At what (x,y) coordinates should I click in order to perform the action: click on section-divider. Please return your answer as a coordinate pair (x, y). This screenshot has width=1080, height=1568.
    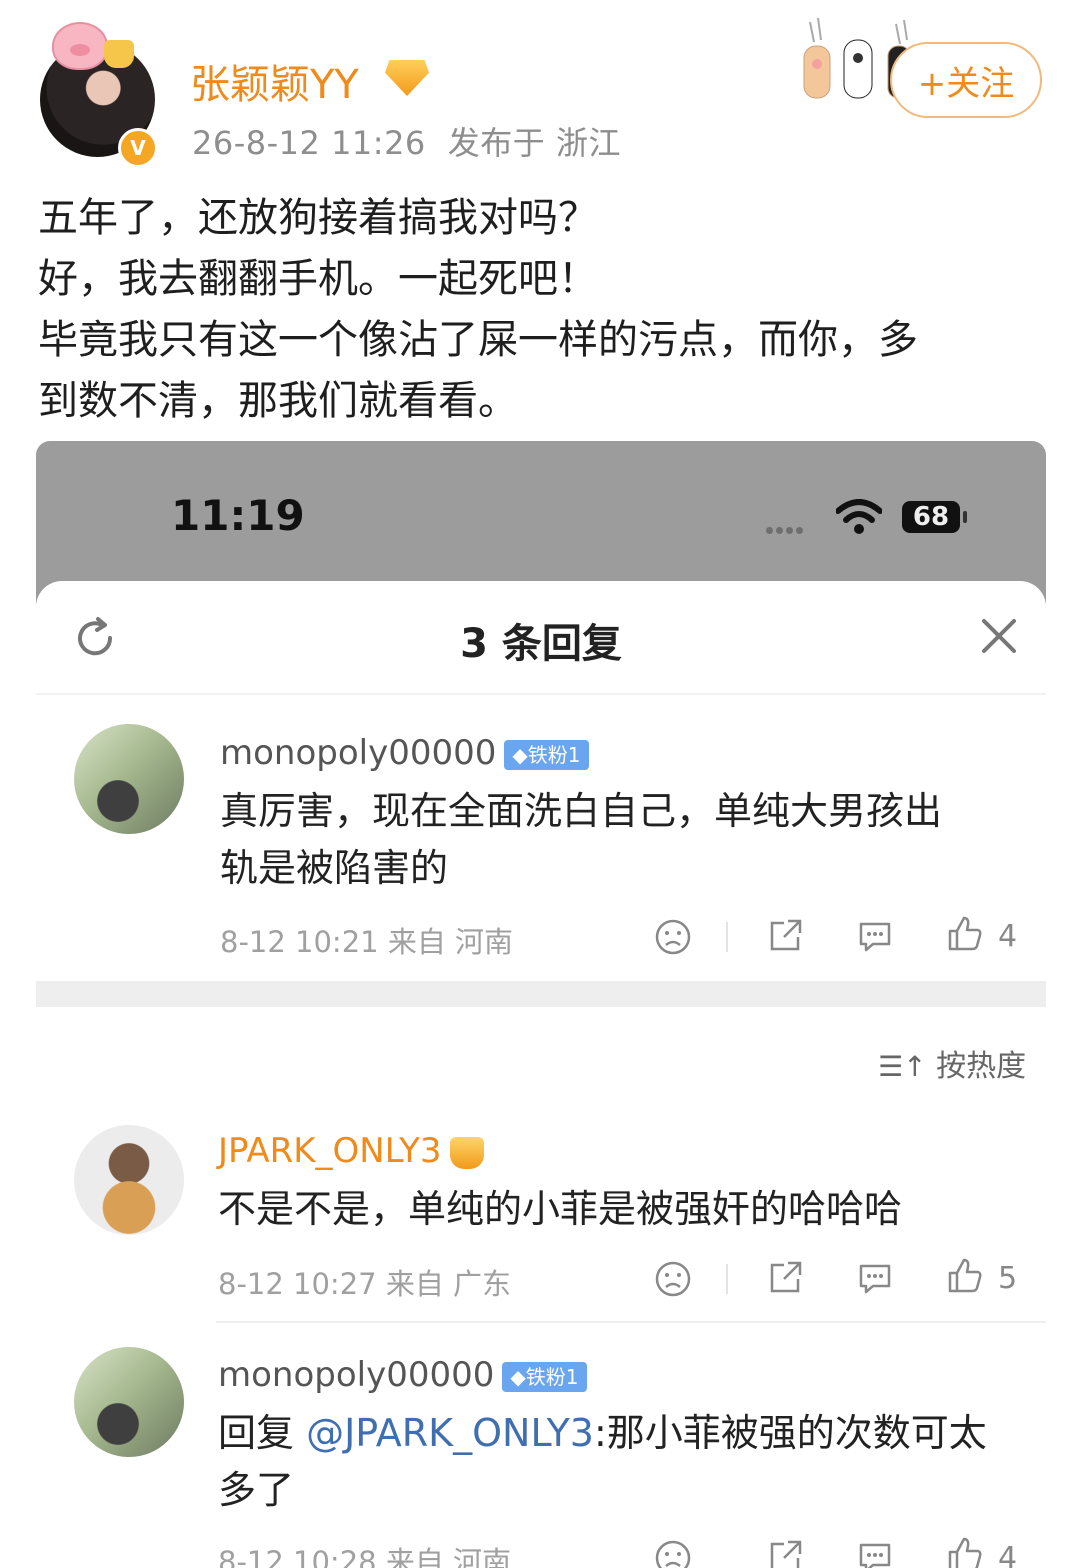
    Looking at the image, I should click on (541, 994).